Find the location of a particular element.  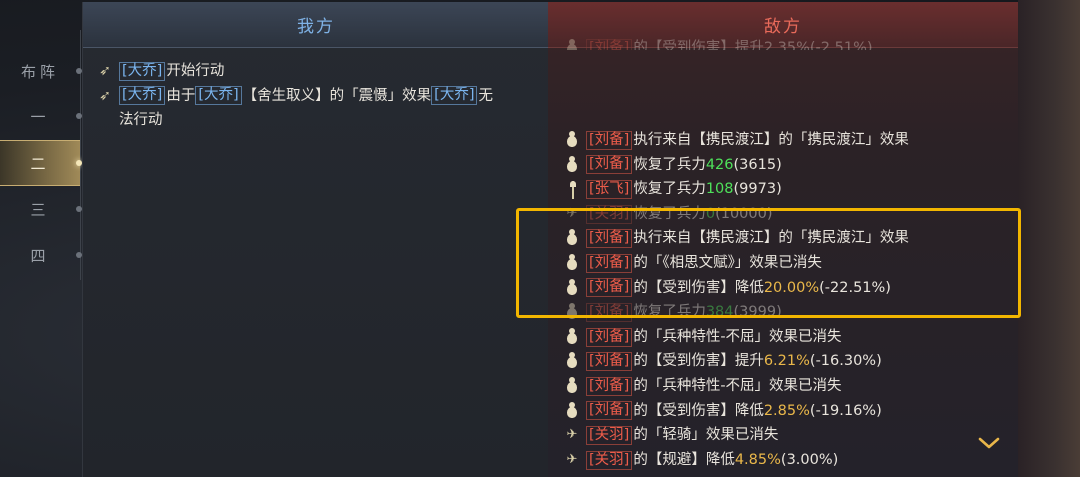

log-line: [刘备] 恢复了兵力 426 (3615) is located at coordinates (736, 165).